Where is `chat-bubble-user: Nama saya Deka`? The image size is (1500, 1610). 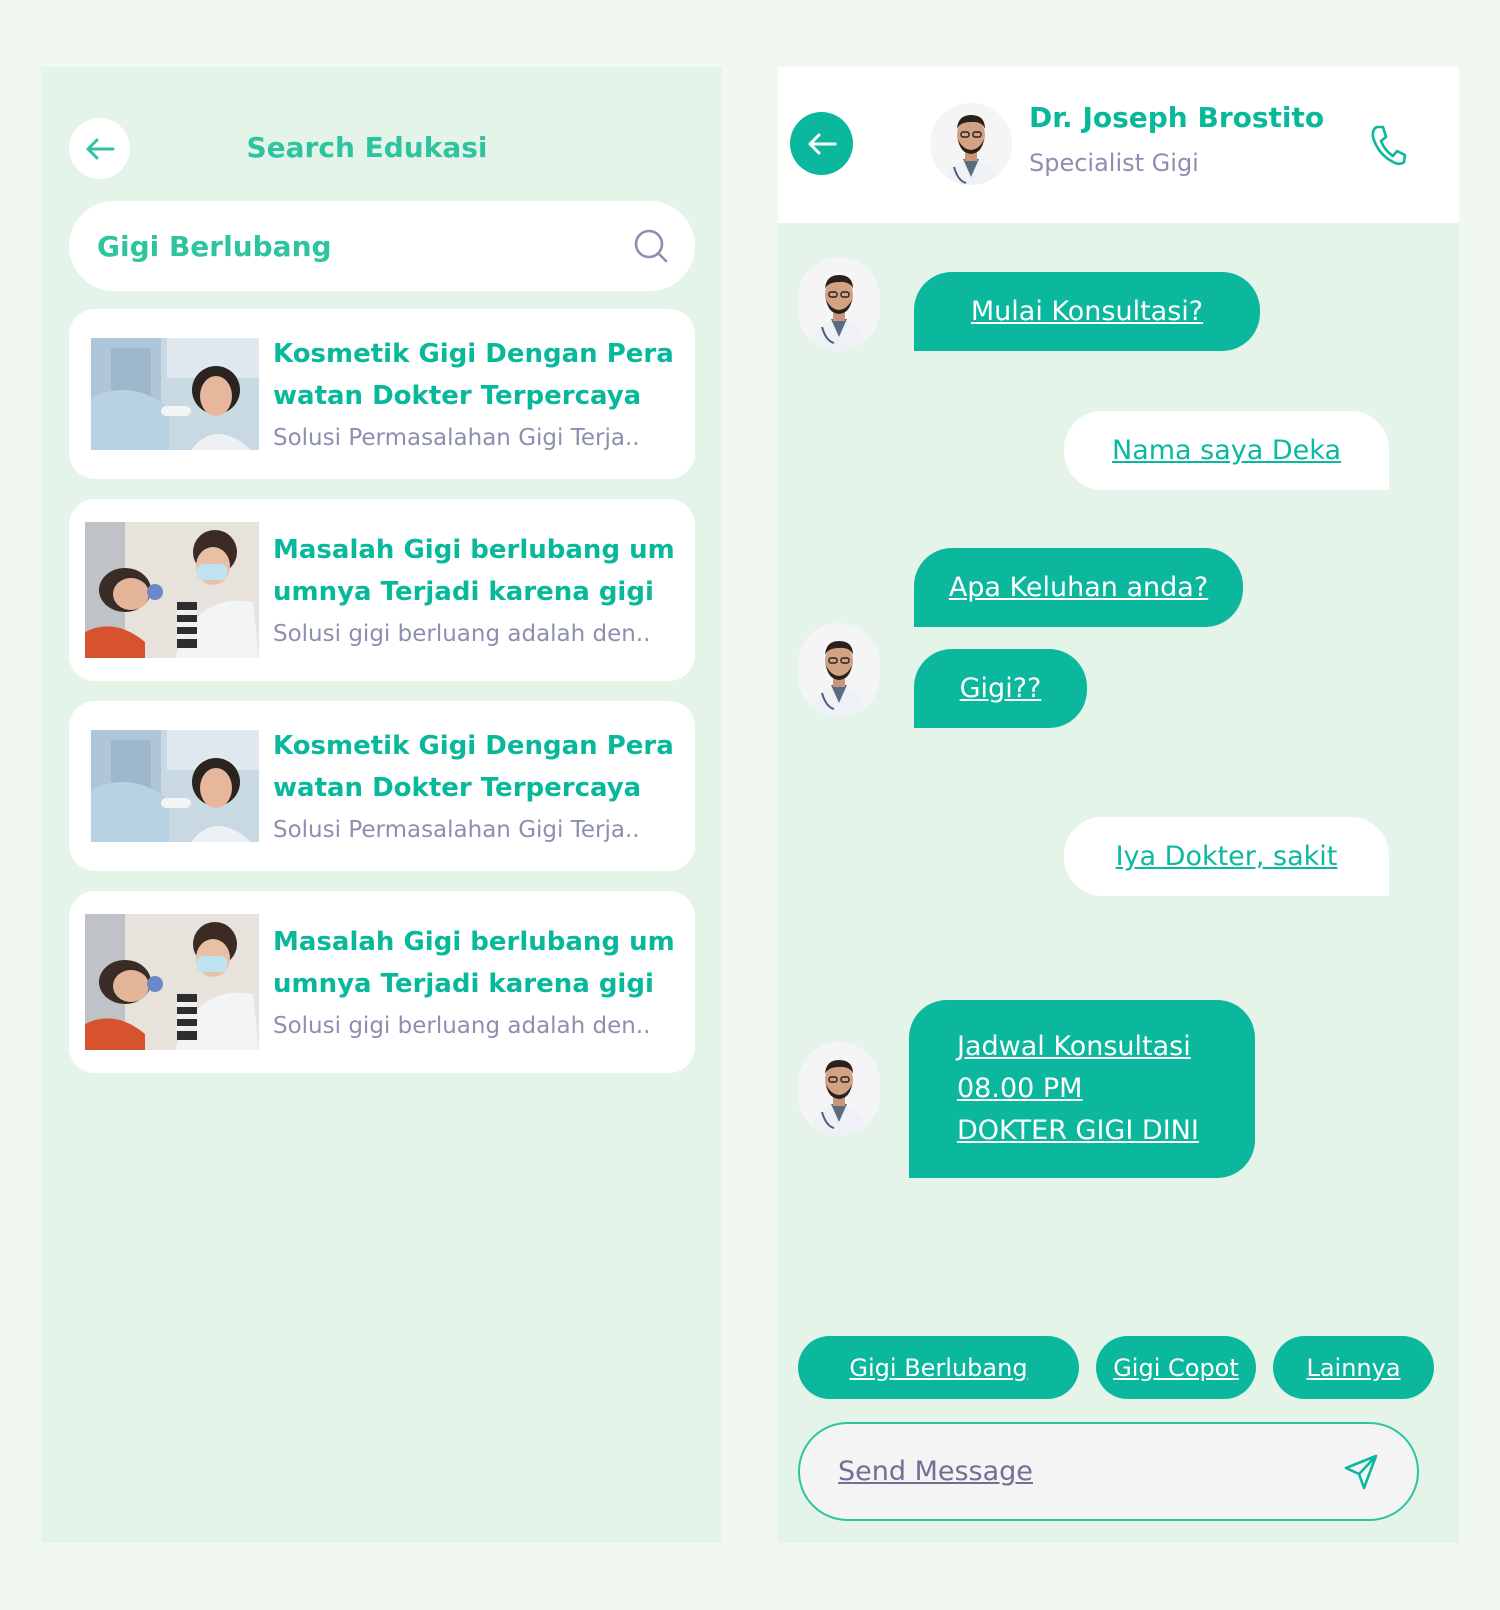 chat-bubble-user: Nama saya Deka is located at coordinates (1226, 450).